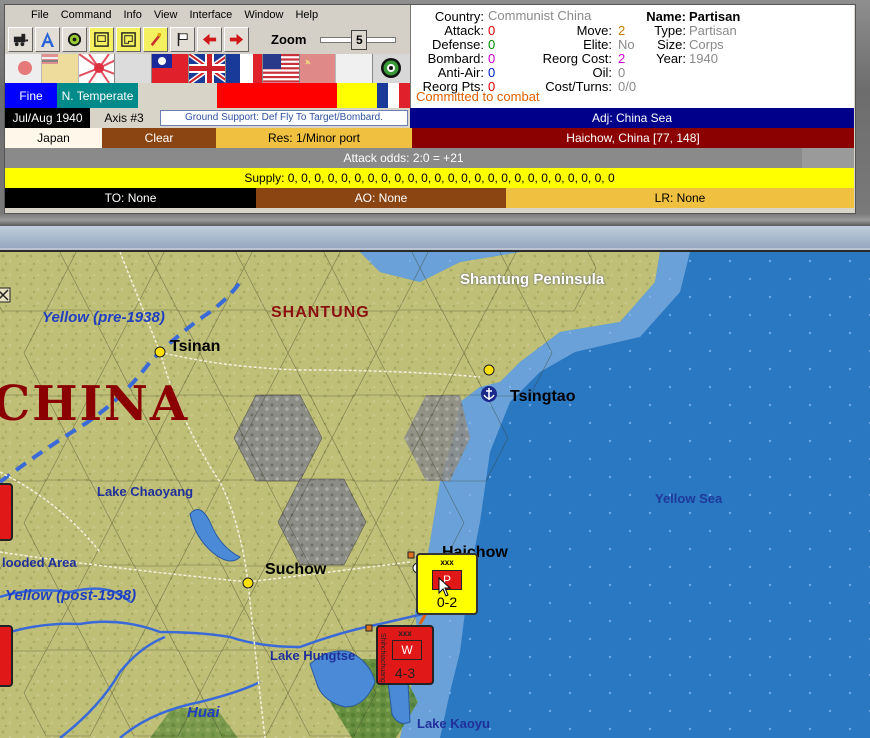 The height and width of the screenshot is (738, 870). Describe the element at coordinates (405, 673) in the screenshot. I see `chinese-army-strength: 4-3` at that location.